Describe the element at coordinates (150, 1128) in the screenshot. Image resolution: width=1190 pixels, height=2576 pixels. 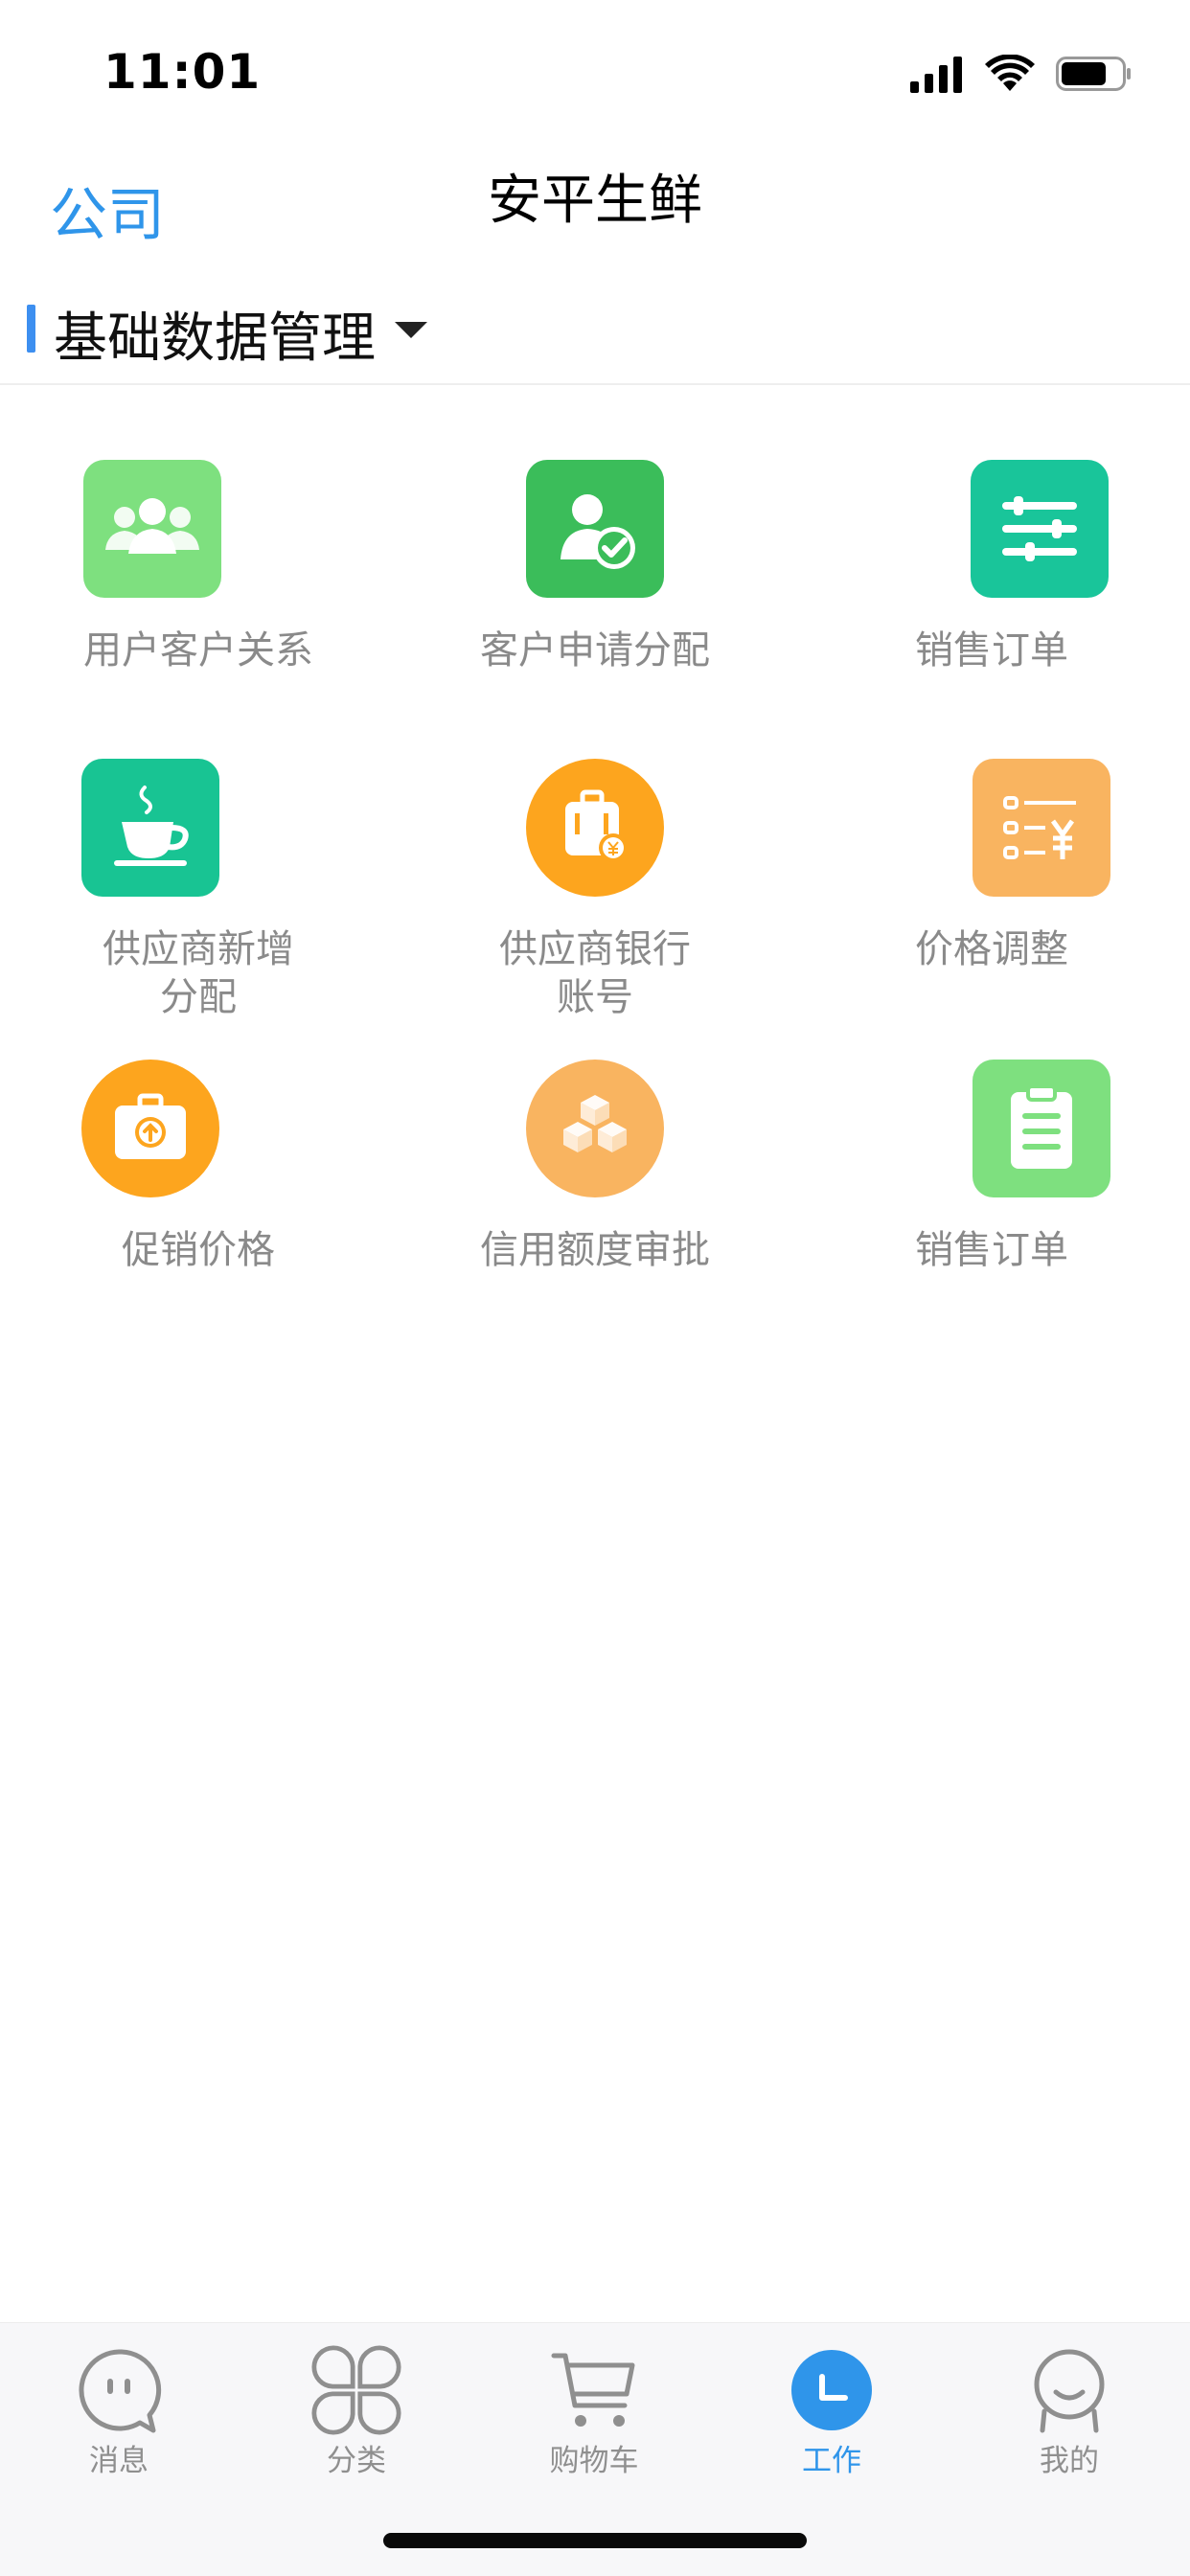
I see `upload-briefcase-icon` at that location.